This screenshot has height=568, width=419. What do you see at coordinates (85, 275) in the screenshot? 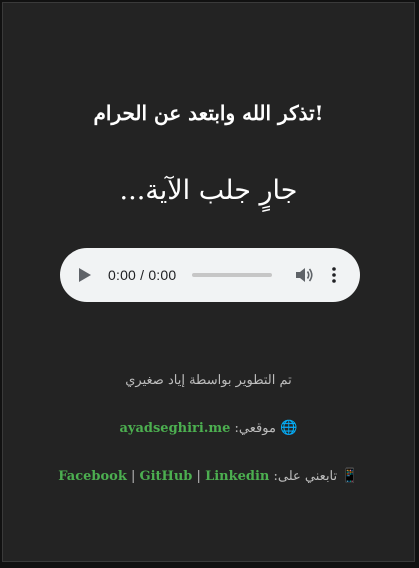
I see `play-icon` at bounding box center [85, 275].